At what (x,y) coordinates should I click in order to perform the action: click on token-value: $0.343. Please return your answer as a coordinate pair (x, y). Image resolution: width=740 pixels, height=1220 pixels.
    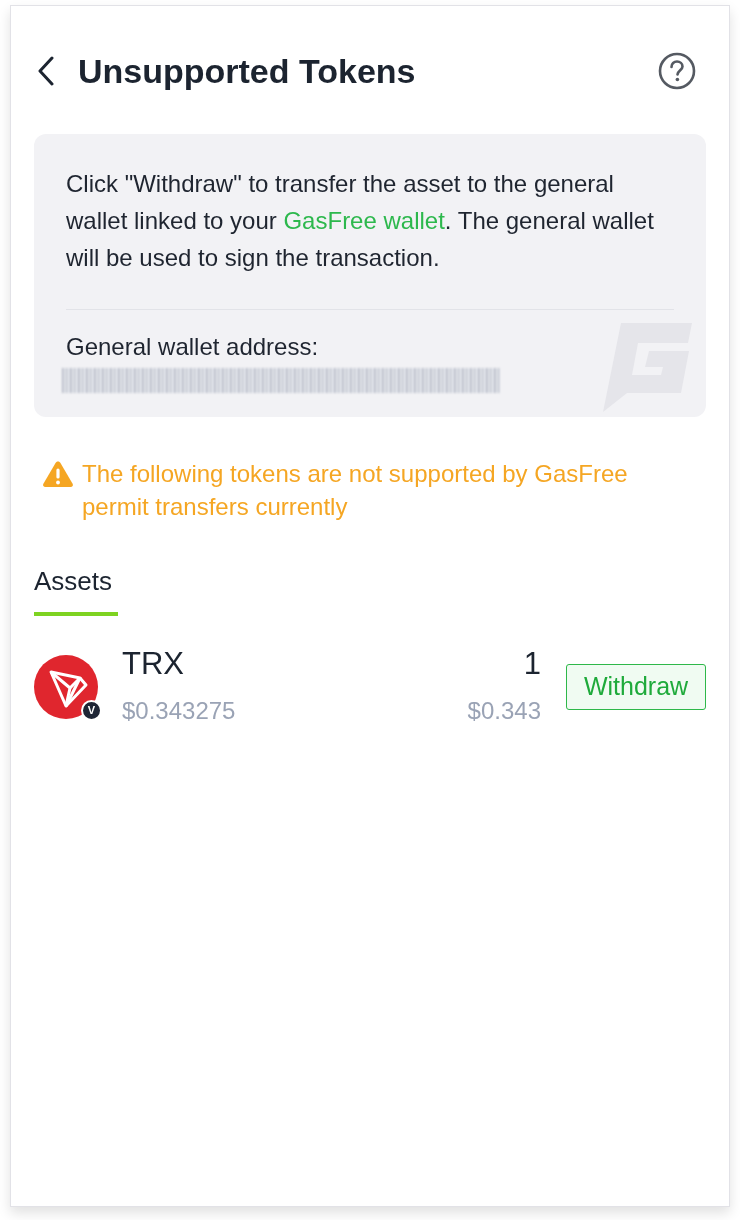
    Looking at the image, I should click on (504, 711).